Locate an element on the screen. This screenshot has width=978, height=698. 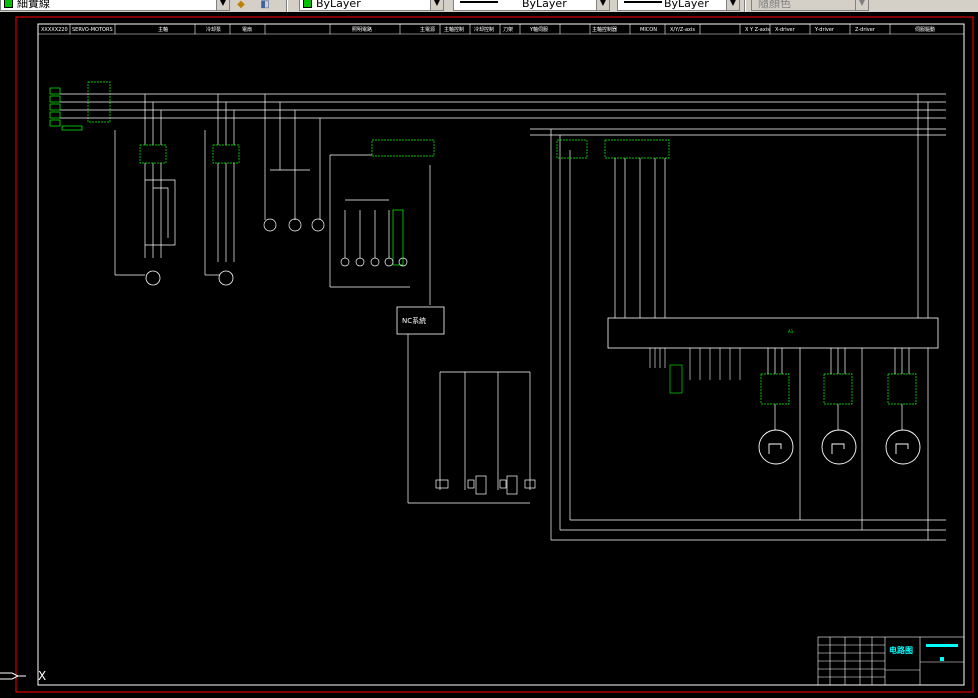
header-cell: XXXXX220 is located at coordinates (54, 30).